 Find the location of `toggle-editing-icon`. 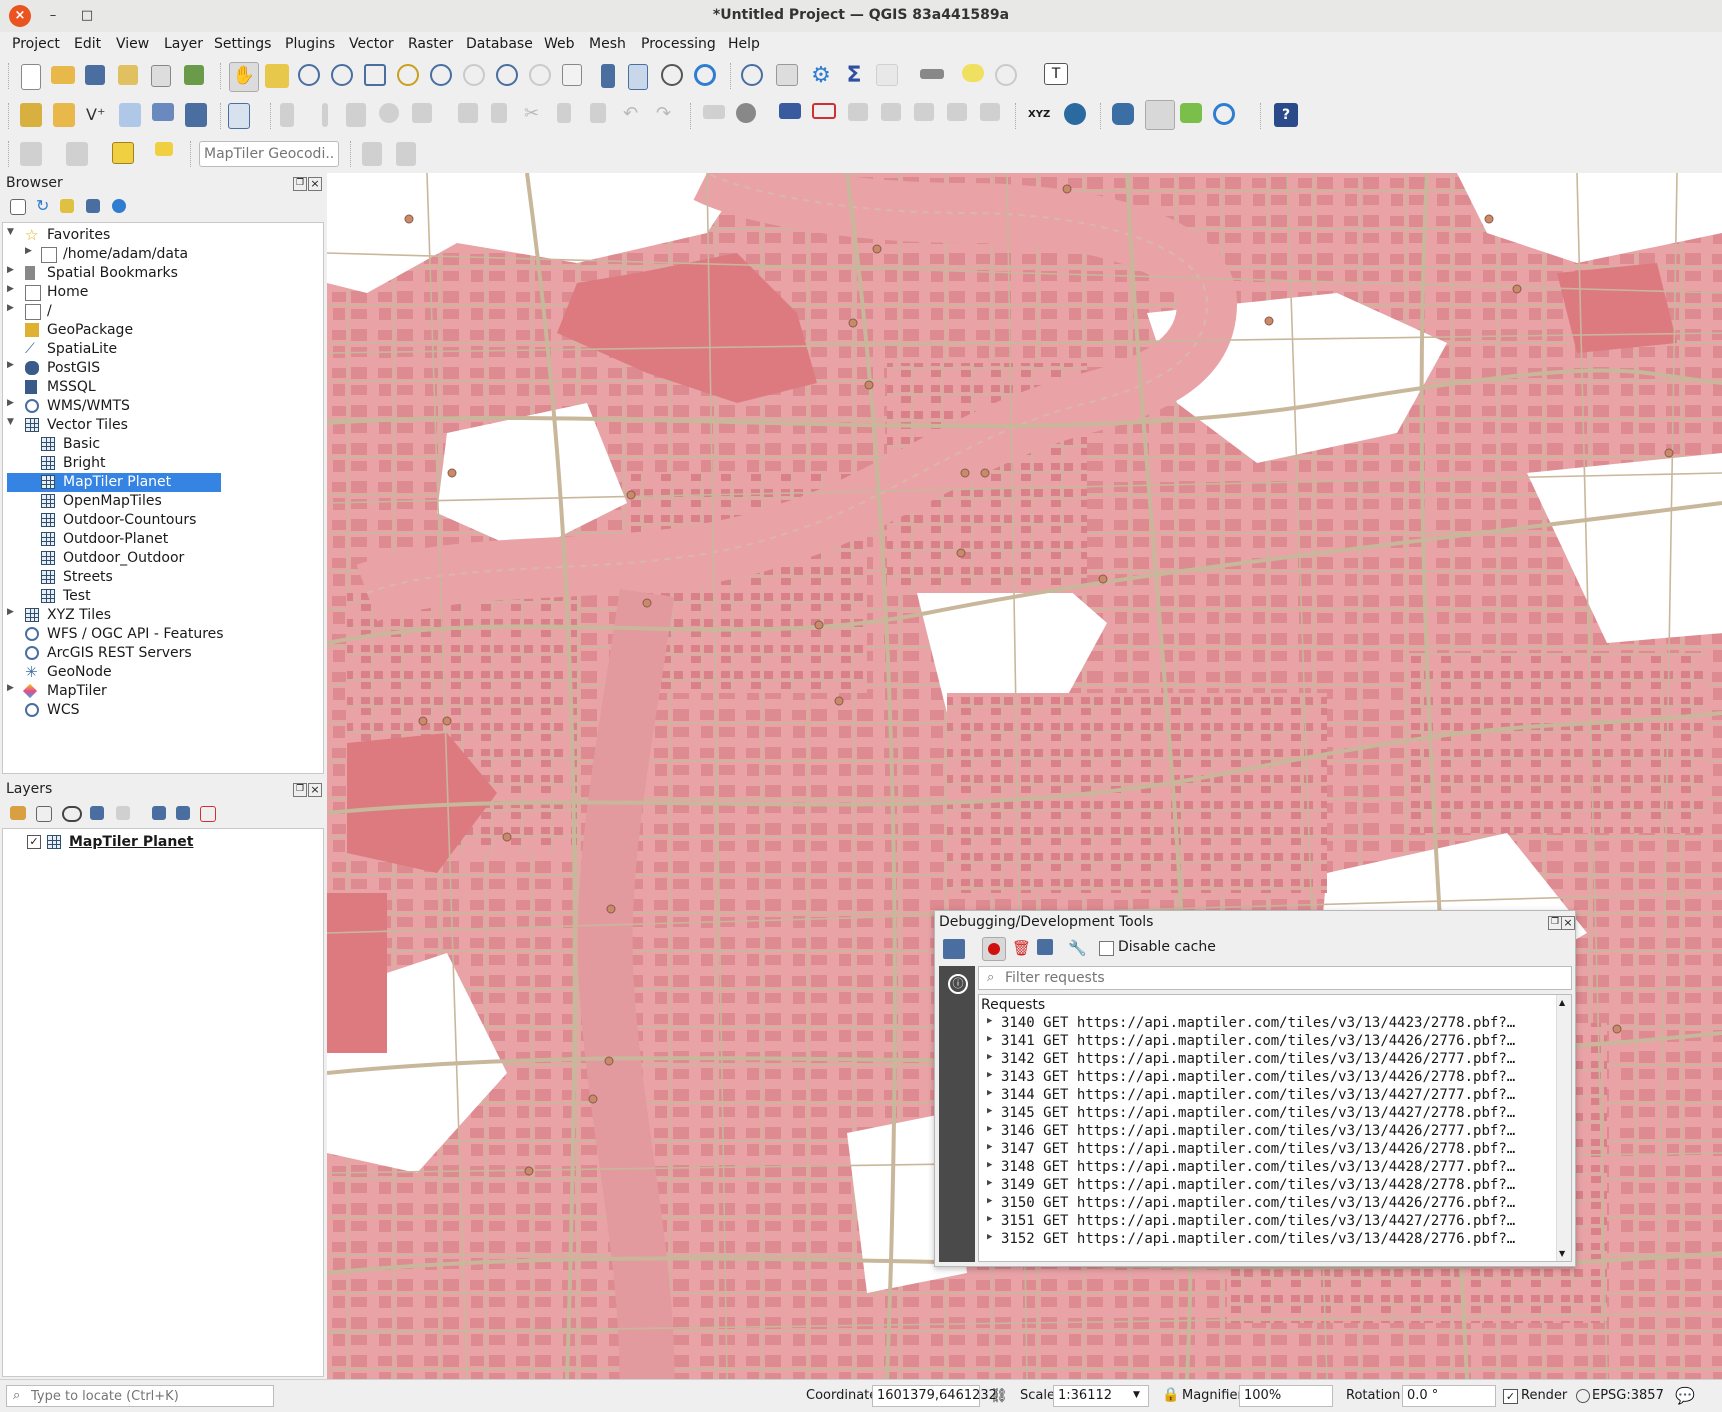

toggle-editing-icon is located at coordinates (325, 115).